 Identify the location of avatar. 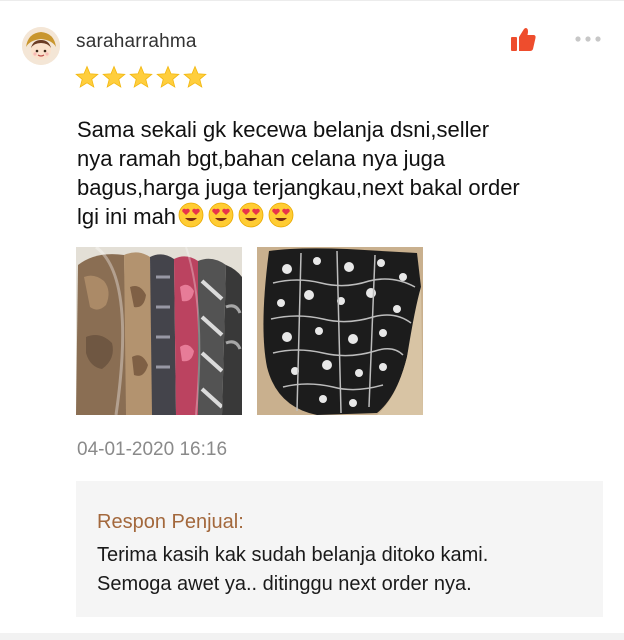
(41, 46).